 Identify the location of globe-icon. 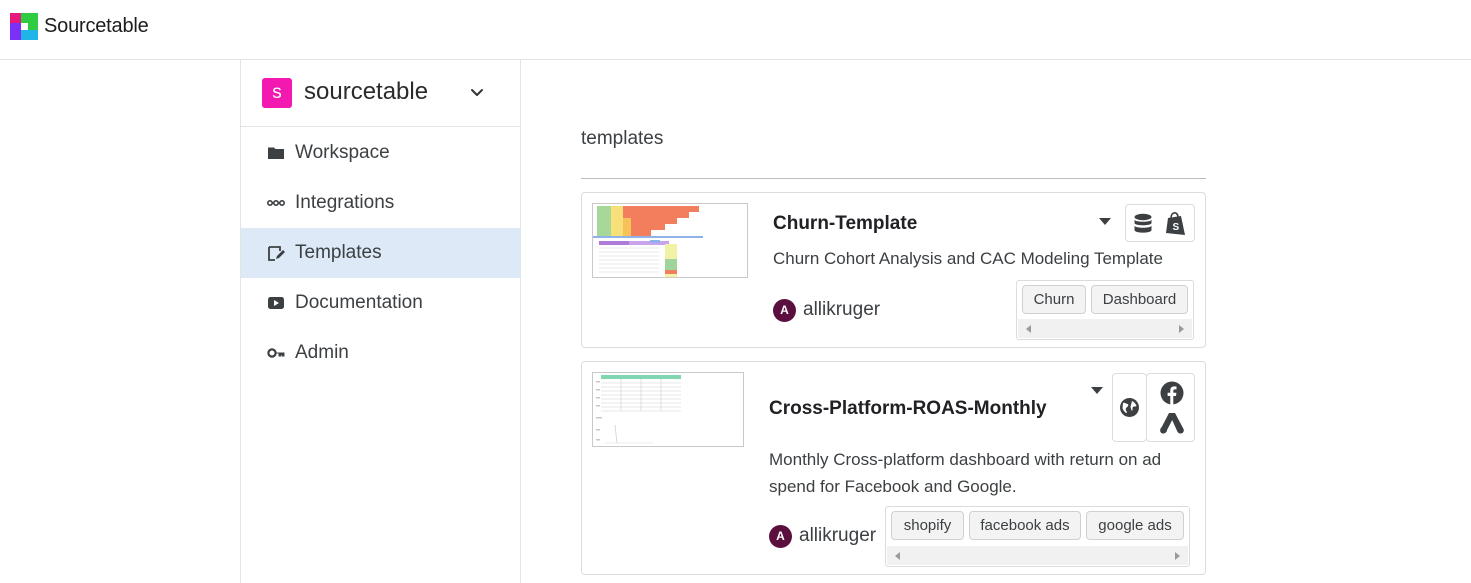
(1129, 407).